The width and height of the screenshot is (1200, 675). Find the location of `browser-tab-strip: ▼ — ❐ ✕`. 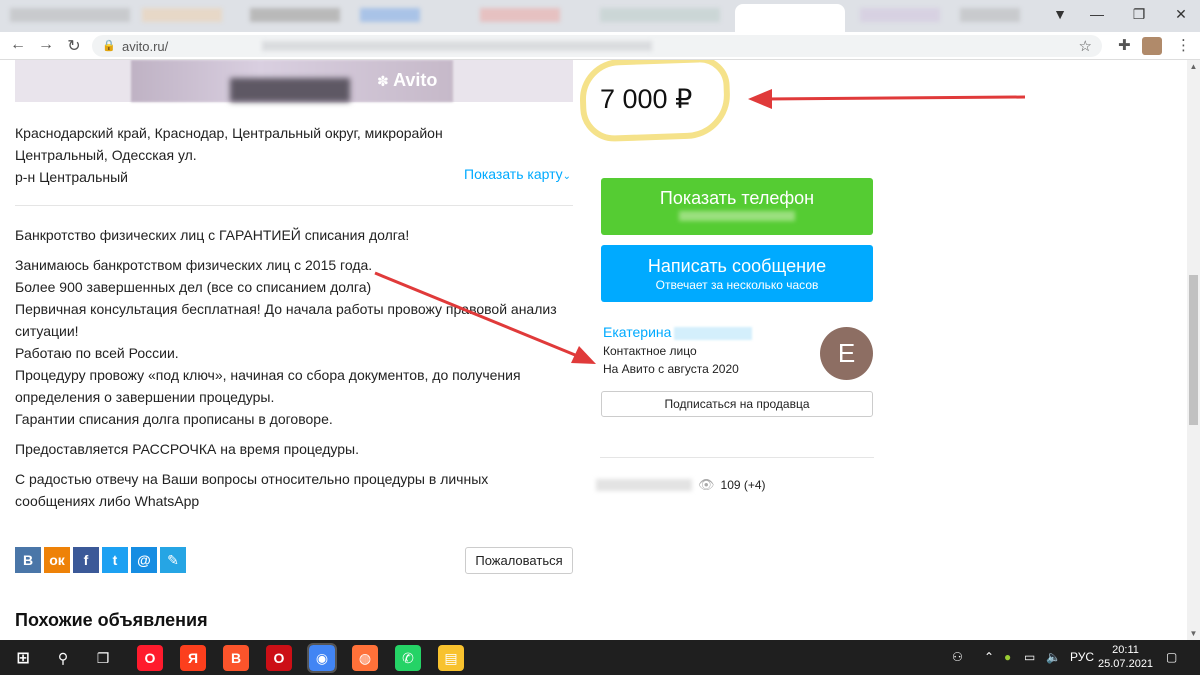

browser-tab-strip: ▼ — ❐ ✕ is located at coordinates (600, 16).